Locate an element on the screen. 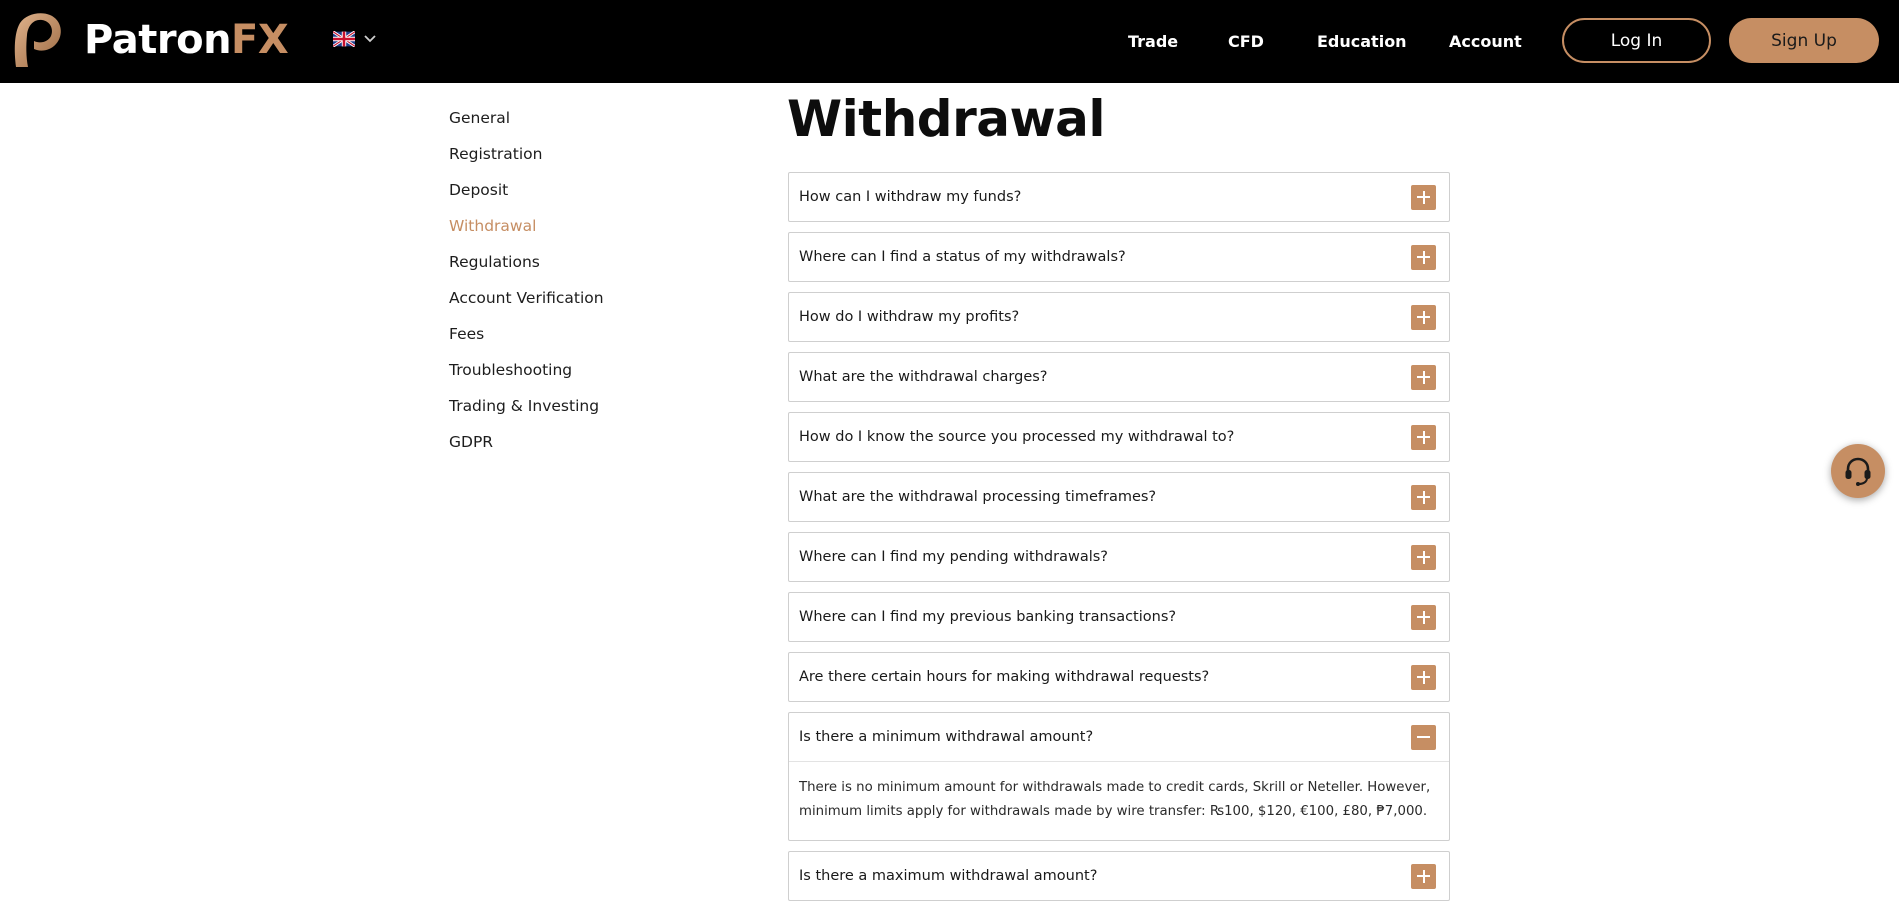  faq-item: How do I withdraw my profits? is located at coordinates (1119, 317).